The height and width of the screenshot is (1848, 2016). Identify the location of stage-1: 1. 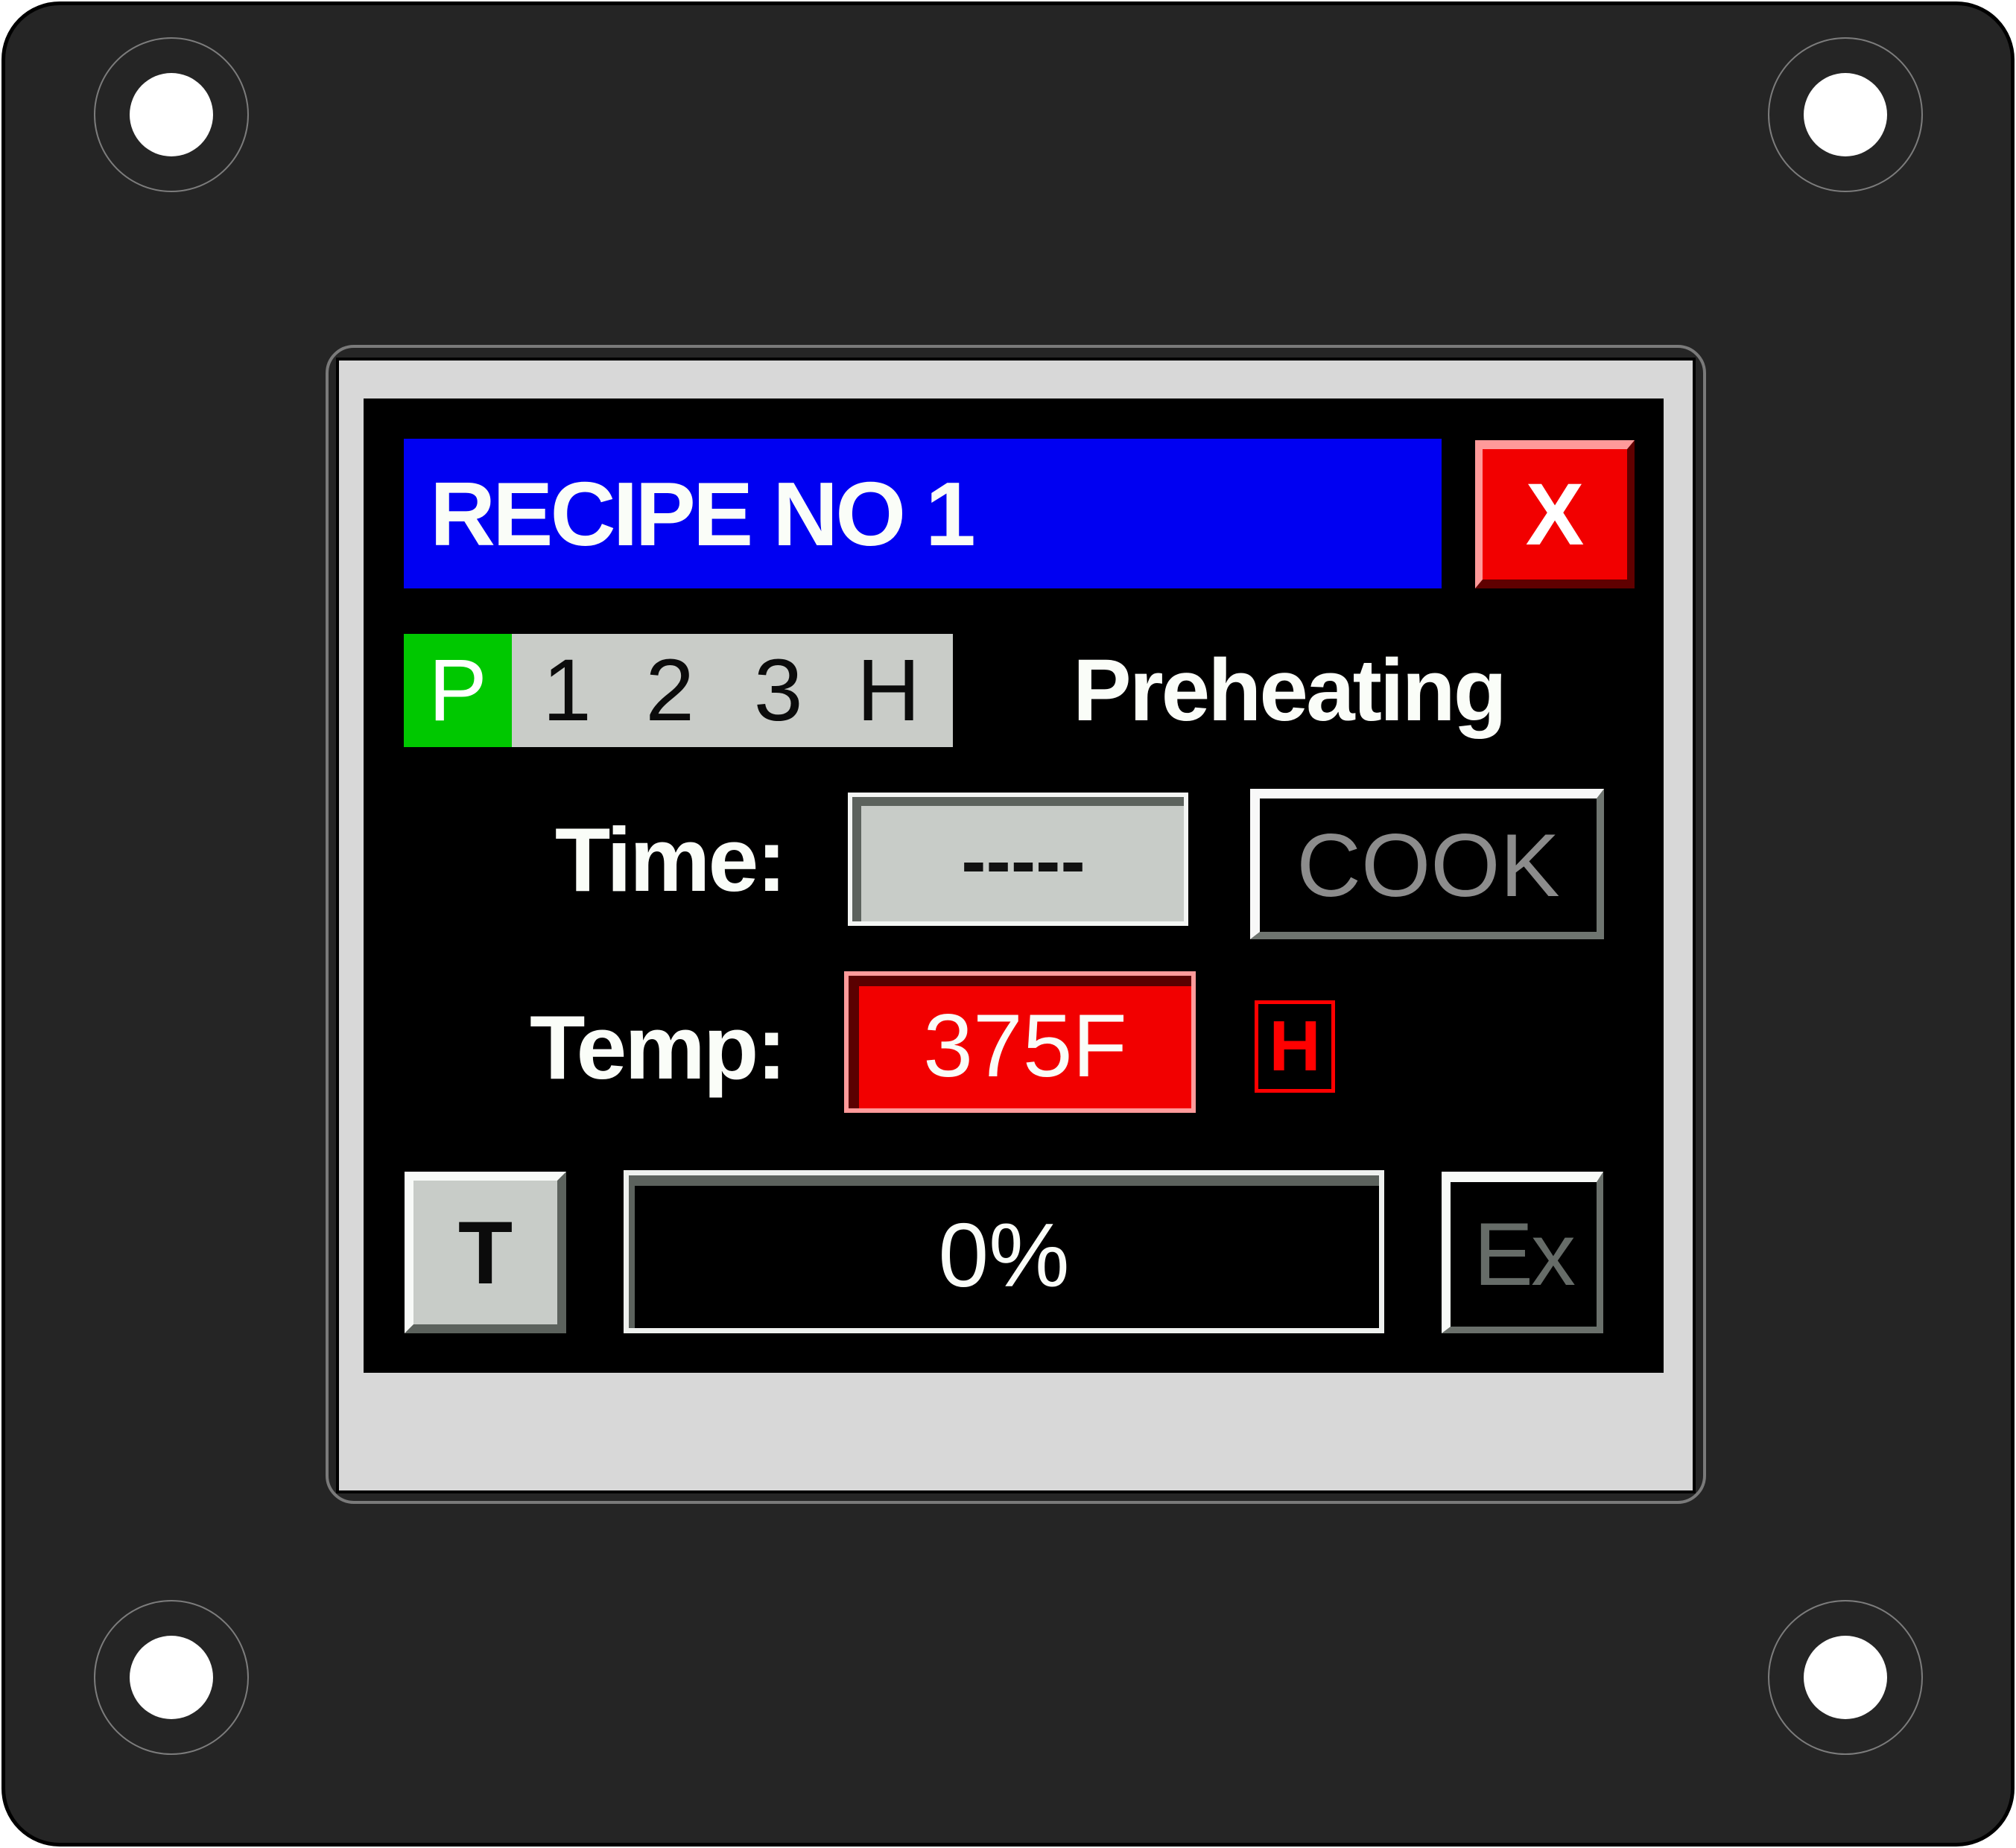
(567, 690).